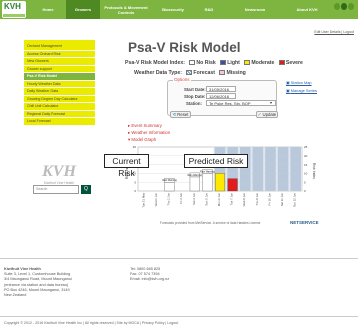 This screenshot has width=358, height=330. Describe the element at coordinates (83, 9) in the screenshot. I see `nav-growers: Growers` at that location.